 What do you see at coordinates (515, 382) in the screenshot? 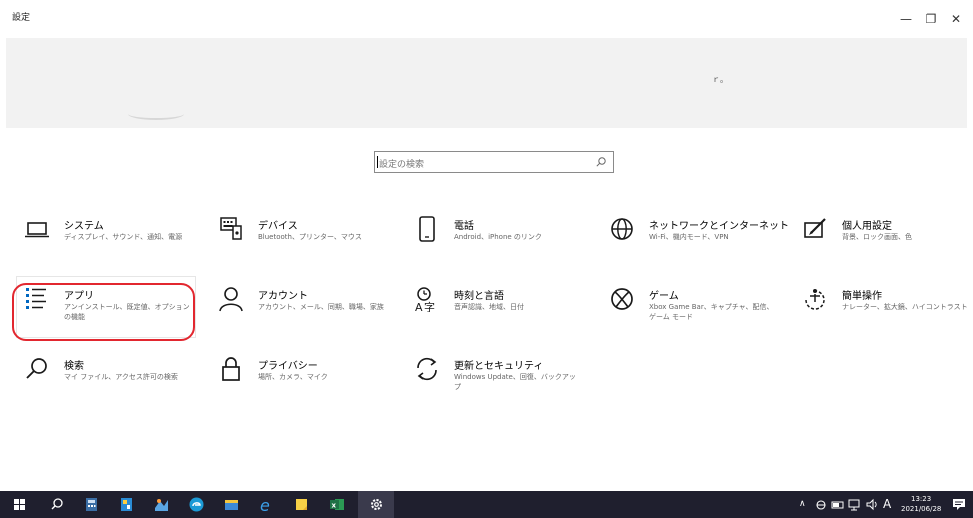
I see `tile-description: Windows Update、回復、バックアップ` at bounding box center [515, 382].